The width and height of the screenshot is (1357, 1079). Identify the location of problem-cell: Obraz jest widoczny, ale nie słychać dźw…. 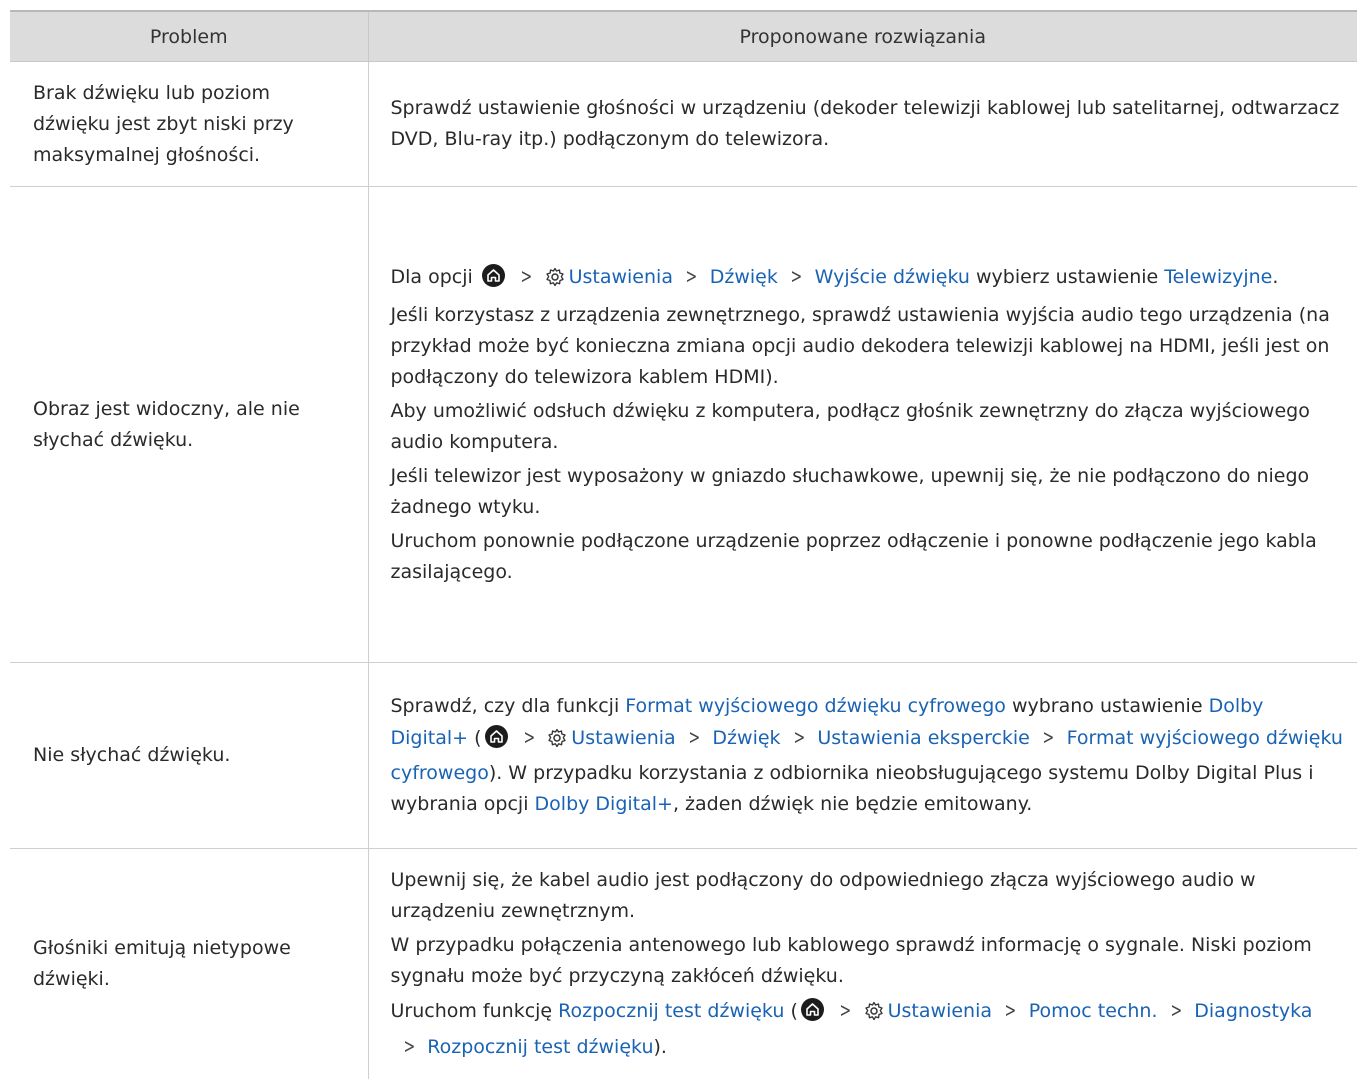
(189, 424).